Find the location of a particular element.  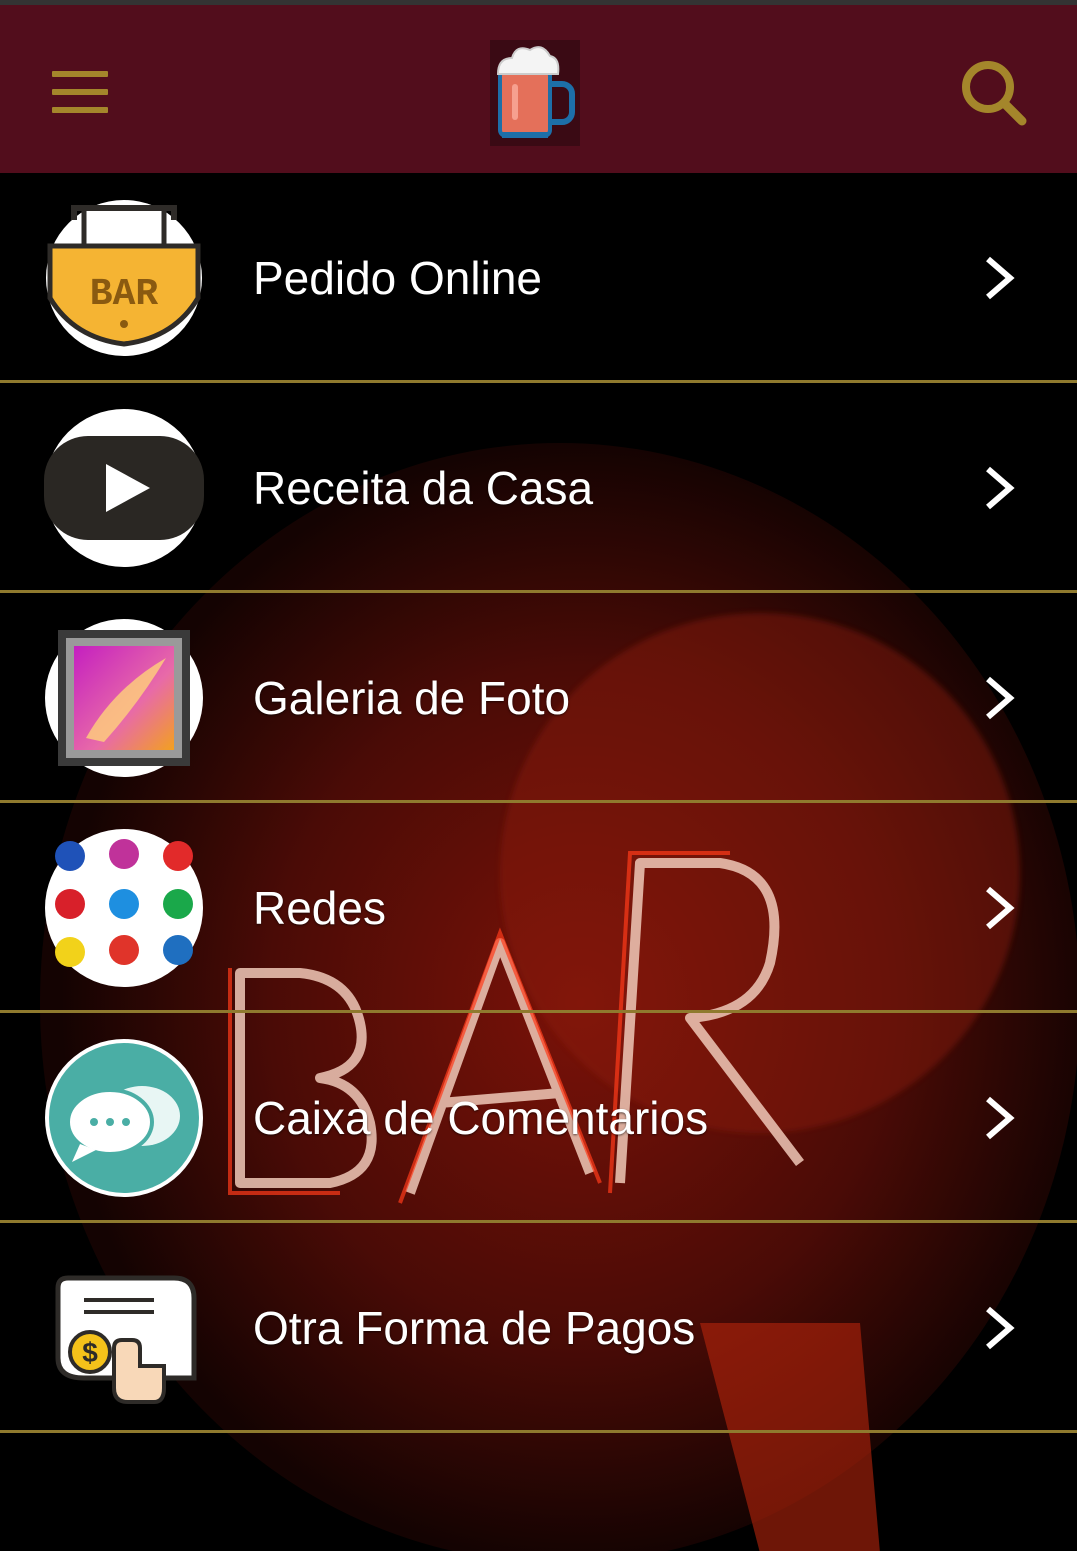

bar-sign-icon: BAR is located at coordinates (124, 278).